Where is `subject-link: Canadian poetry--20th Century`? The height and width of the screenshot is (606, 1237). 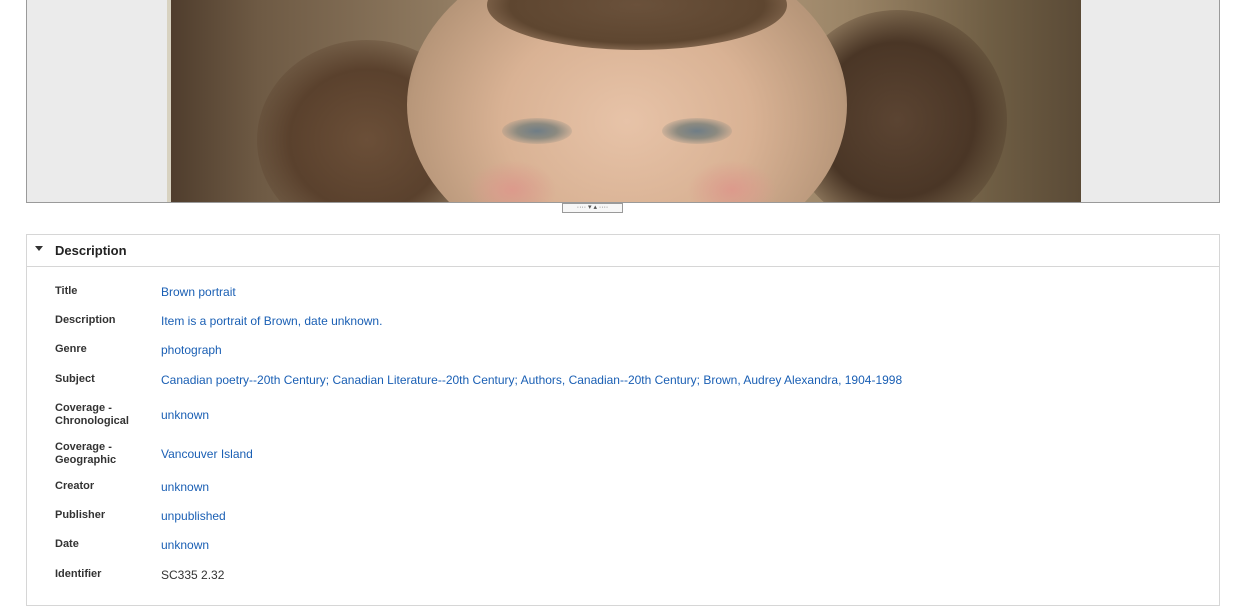 subject-link: Canadian poetry--20th Century is located at coordinates (243, 380).